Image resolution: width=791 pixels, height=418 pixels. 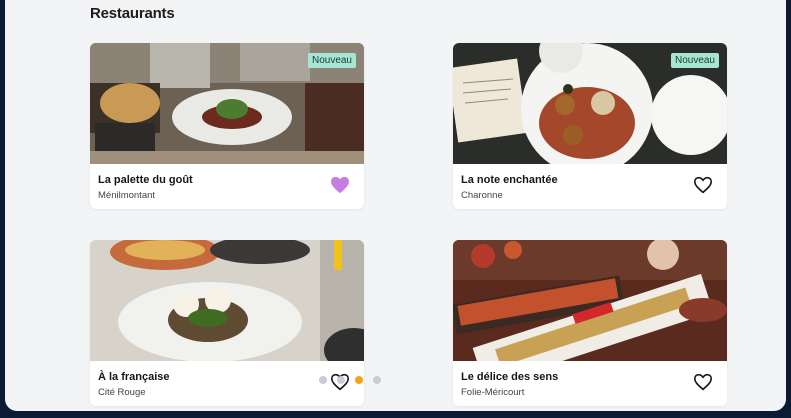 I want to click on restaurant-card: Nouveau La palette du goût Ménilmontant, so click(x=227, y=126).